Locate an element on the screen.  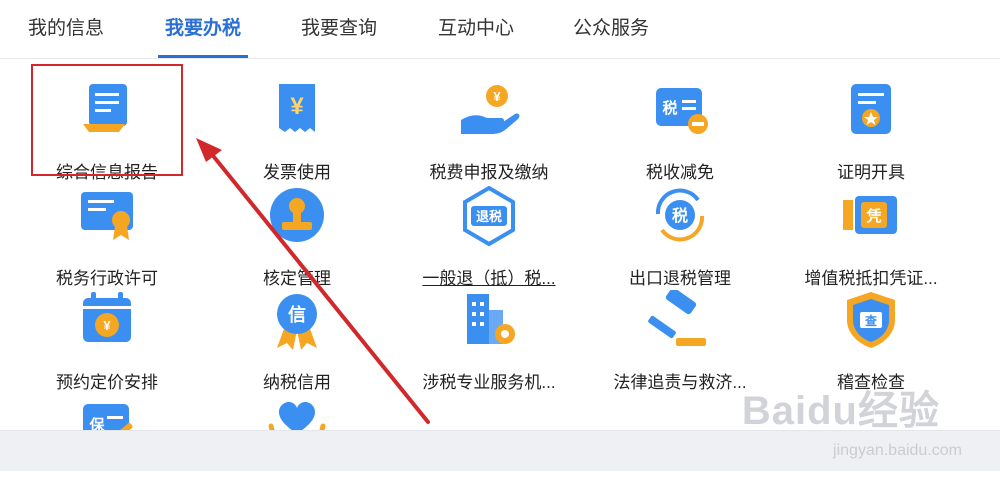
service-label: 出口退税管理 is located at coordinates (680, 278).